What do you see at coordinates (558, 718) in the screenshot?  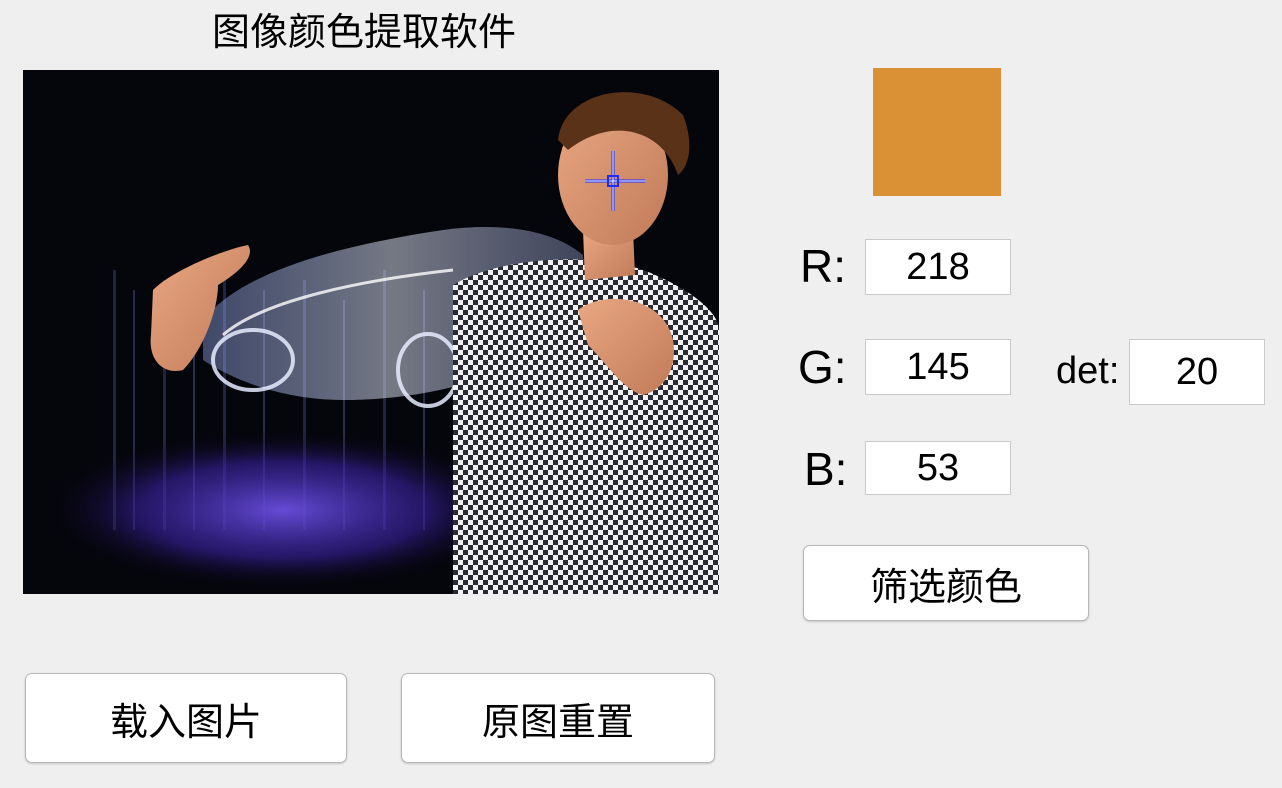 I see `reset-image-button: 原图重置` at bounding box center [558, 718].